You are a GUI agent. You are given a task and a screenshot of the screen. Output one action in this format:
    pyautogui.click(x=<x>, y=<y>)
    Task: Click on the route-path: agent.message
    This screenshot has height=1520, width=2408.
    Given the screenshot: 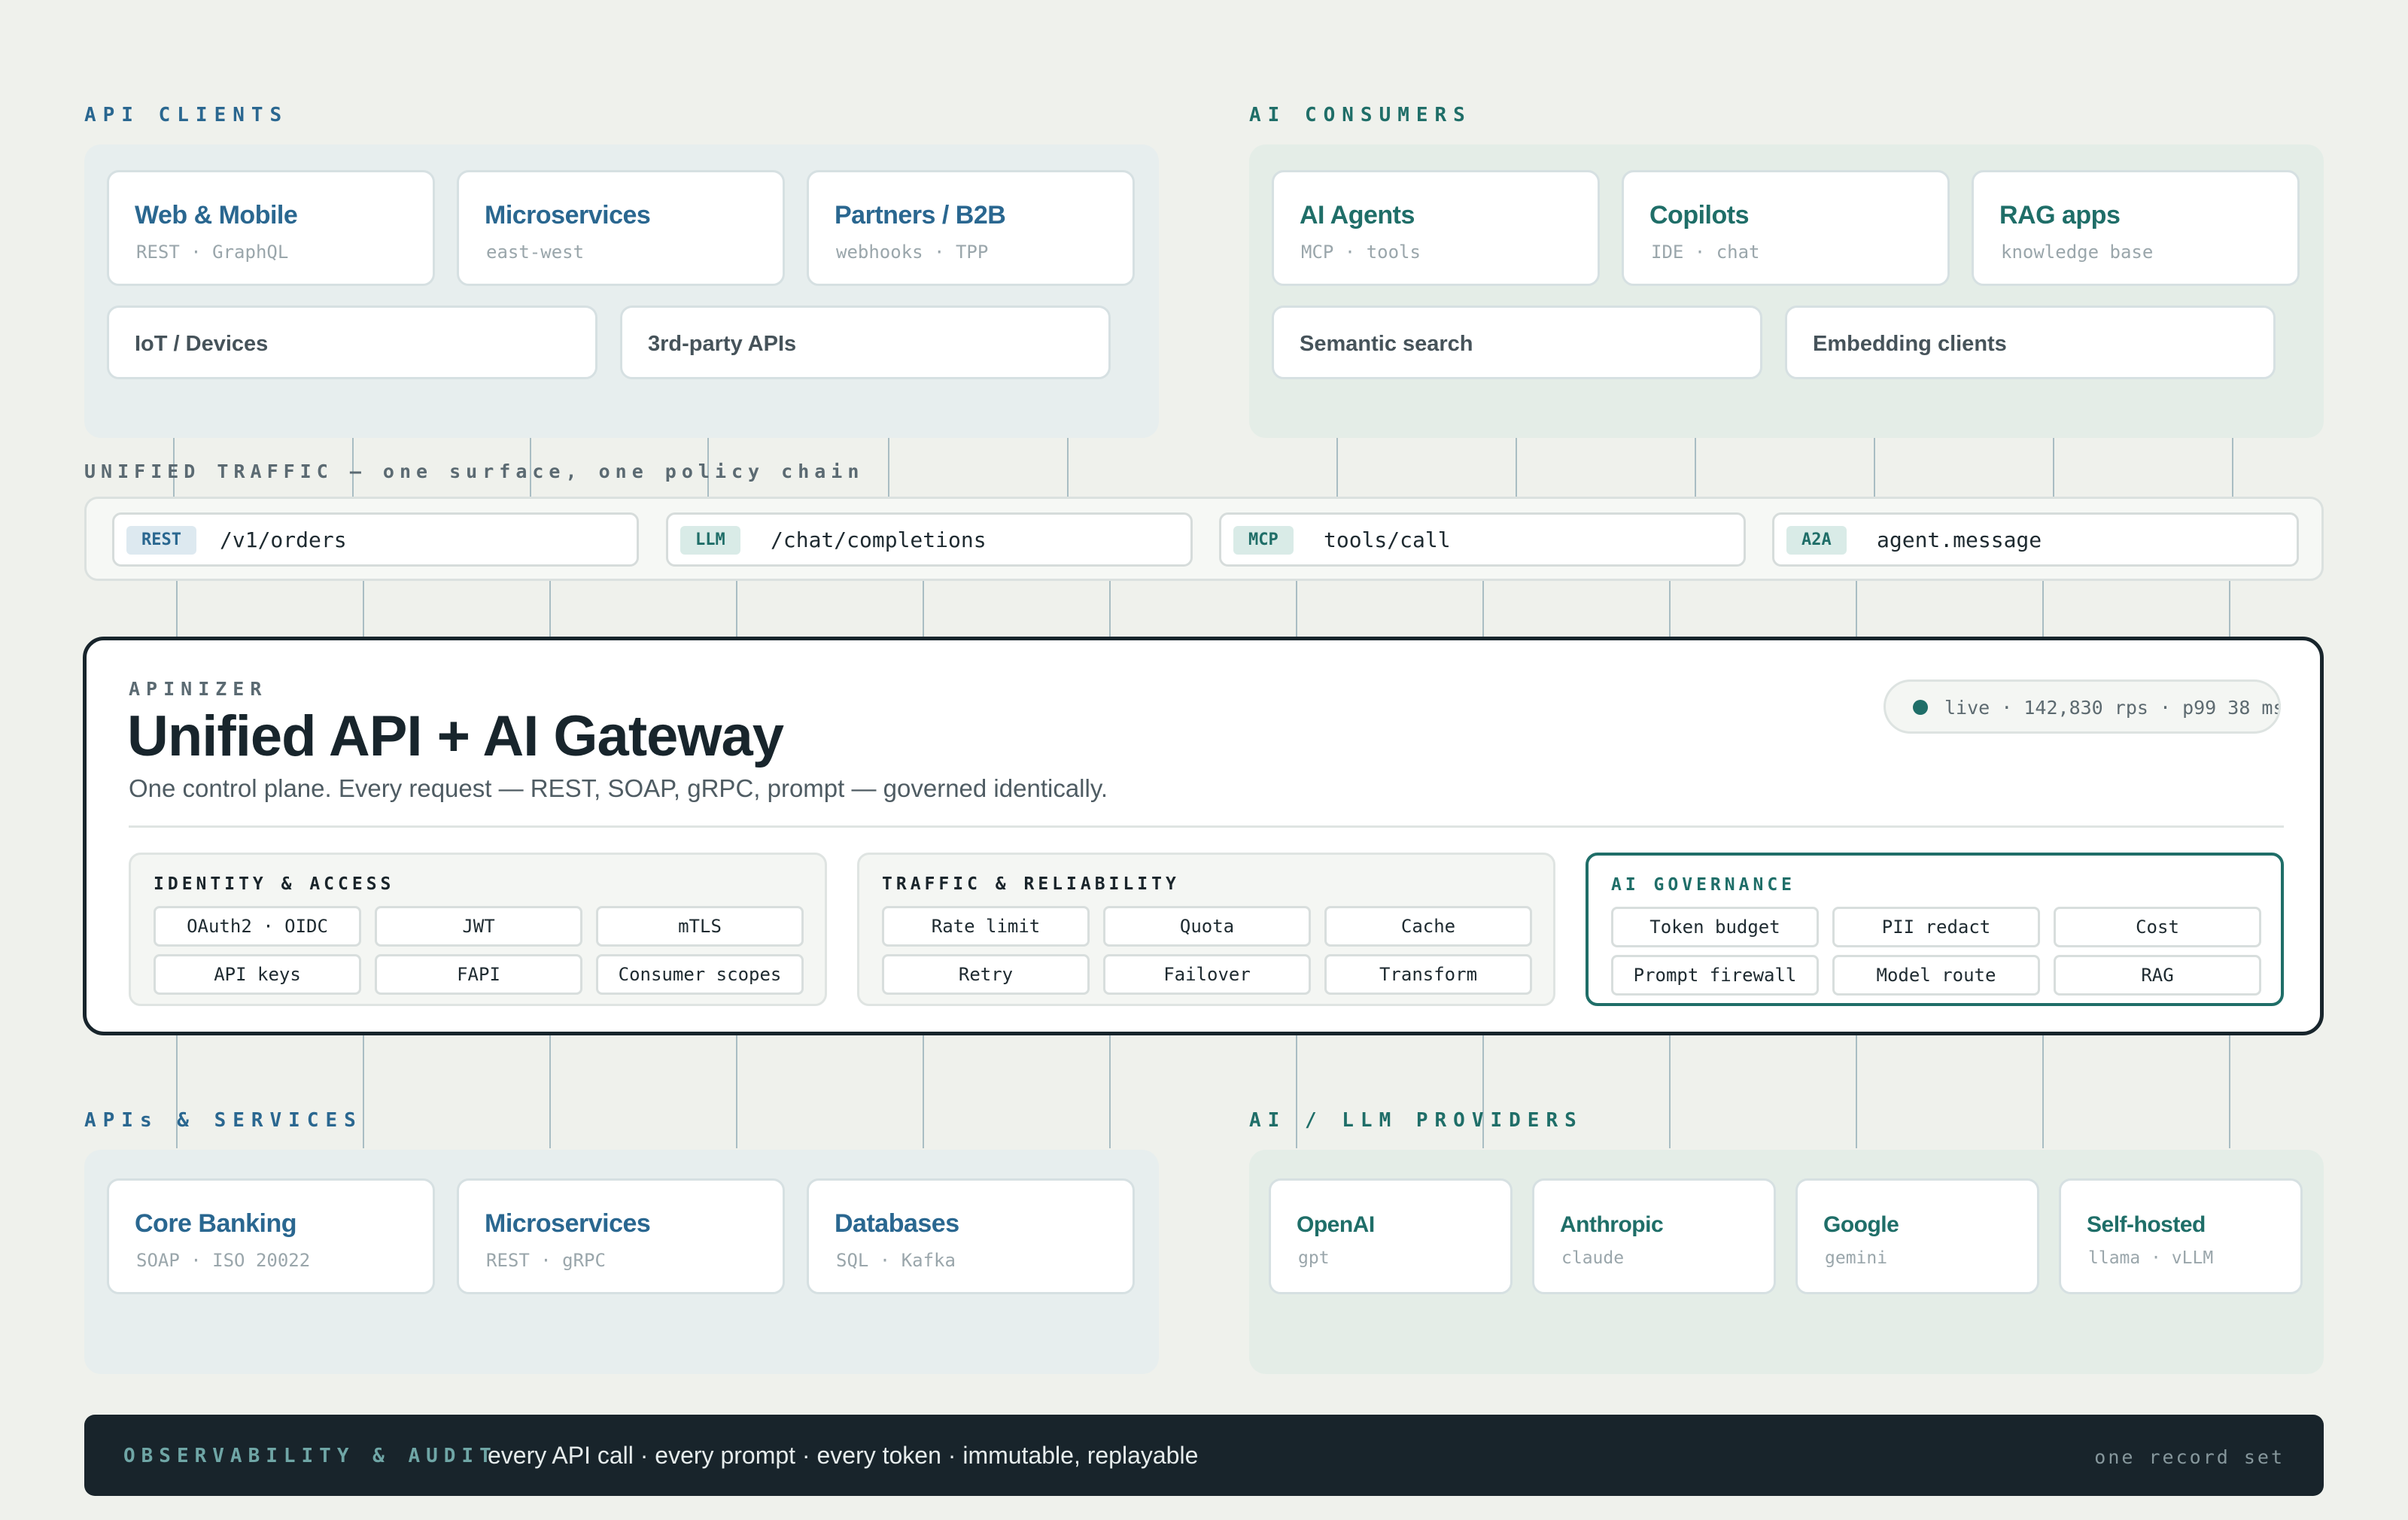 What is the action you would take?
    pyautogui.click(x=1959, y=539)
    